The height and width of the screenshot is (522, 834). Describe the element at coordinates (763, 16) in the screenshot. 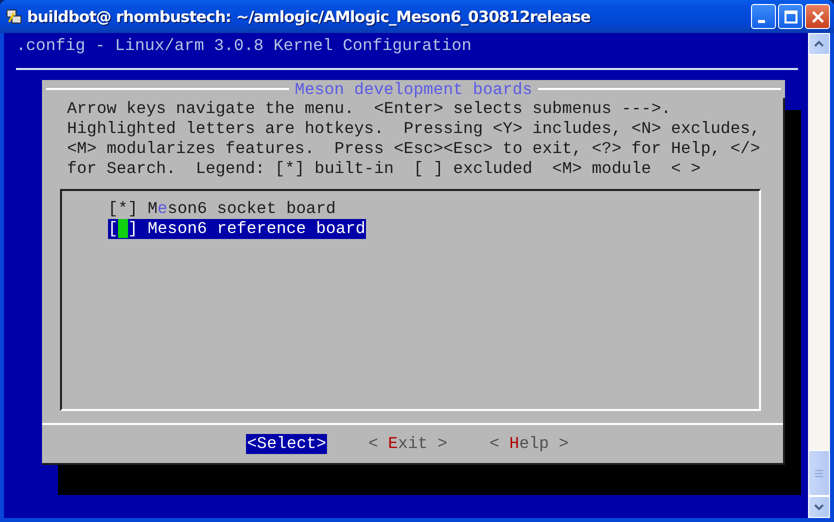

I see `minimize-button` at that location.